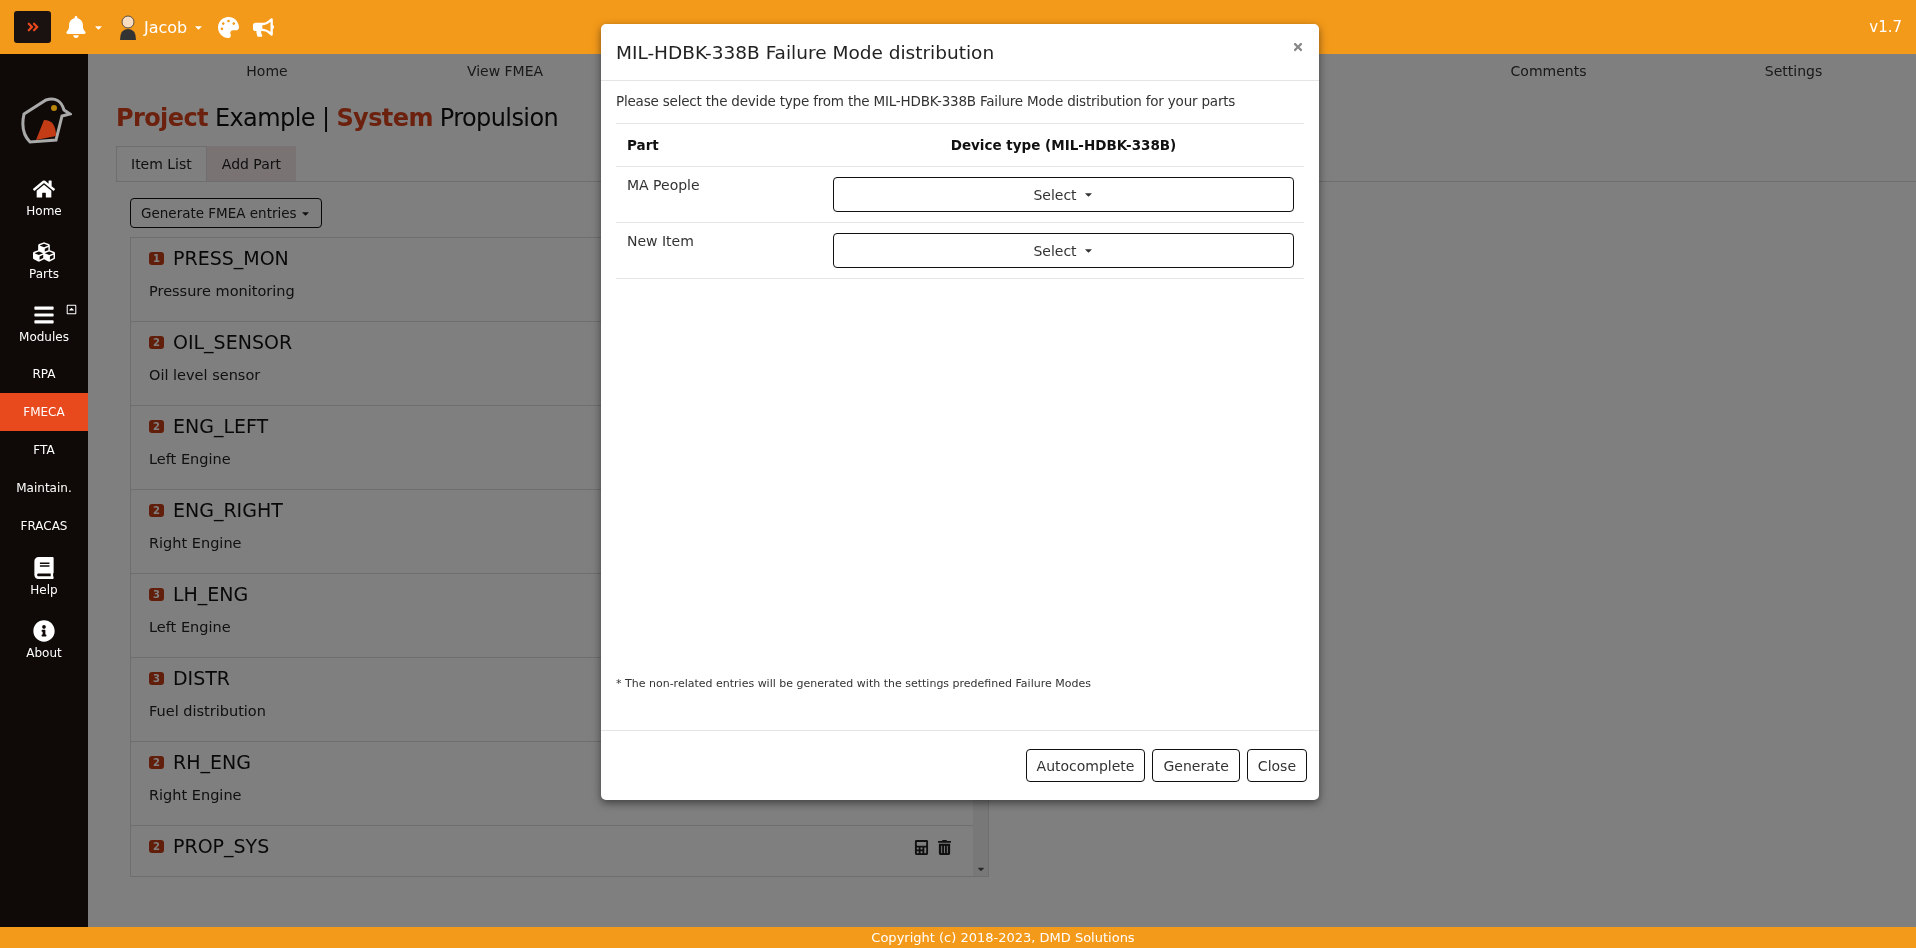 The image size is (1916, 948). What do you see at coordinates (128, 27) in the screenshot?
I see `avatar-icon` at bounding box center [128, 27].